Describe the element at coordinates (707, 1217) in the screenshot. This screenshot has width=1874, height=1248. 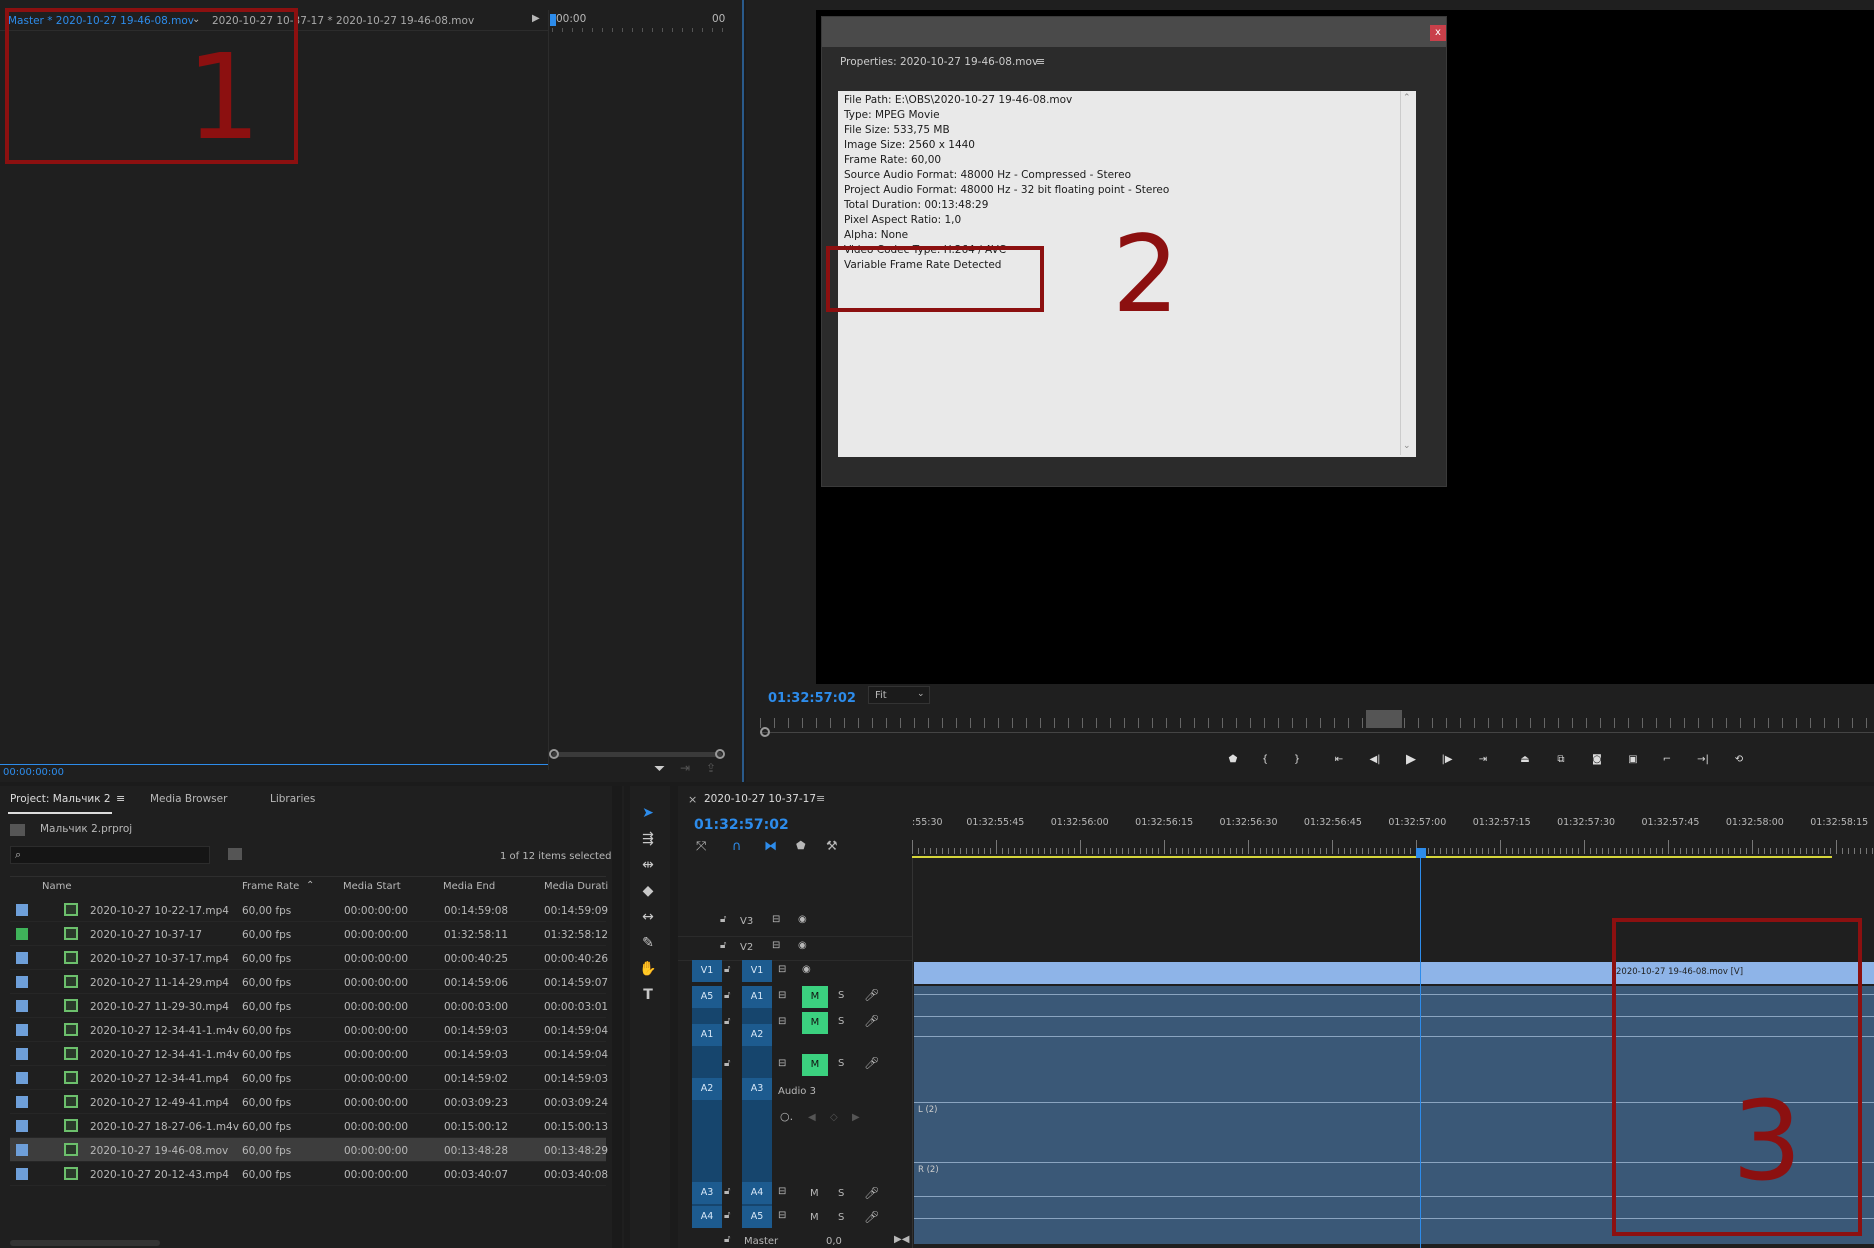
I see `source-patch-a4: A4` at that location.